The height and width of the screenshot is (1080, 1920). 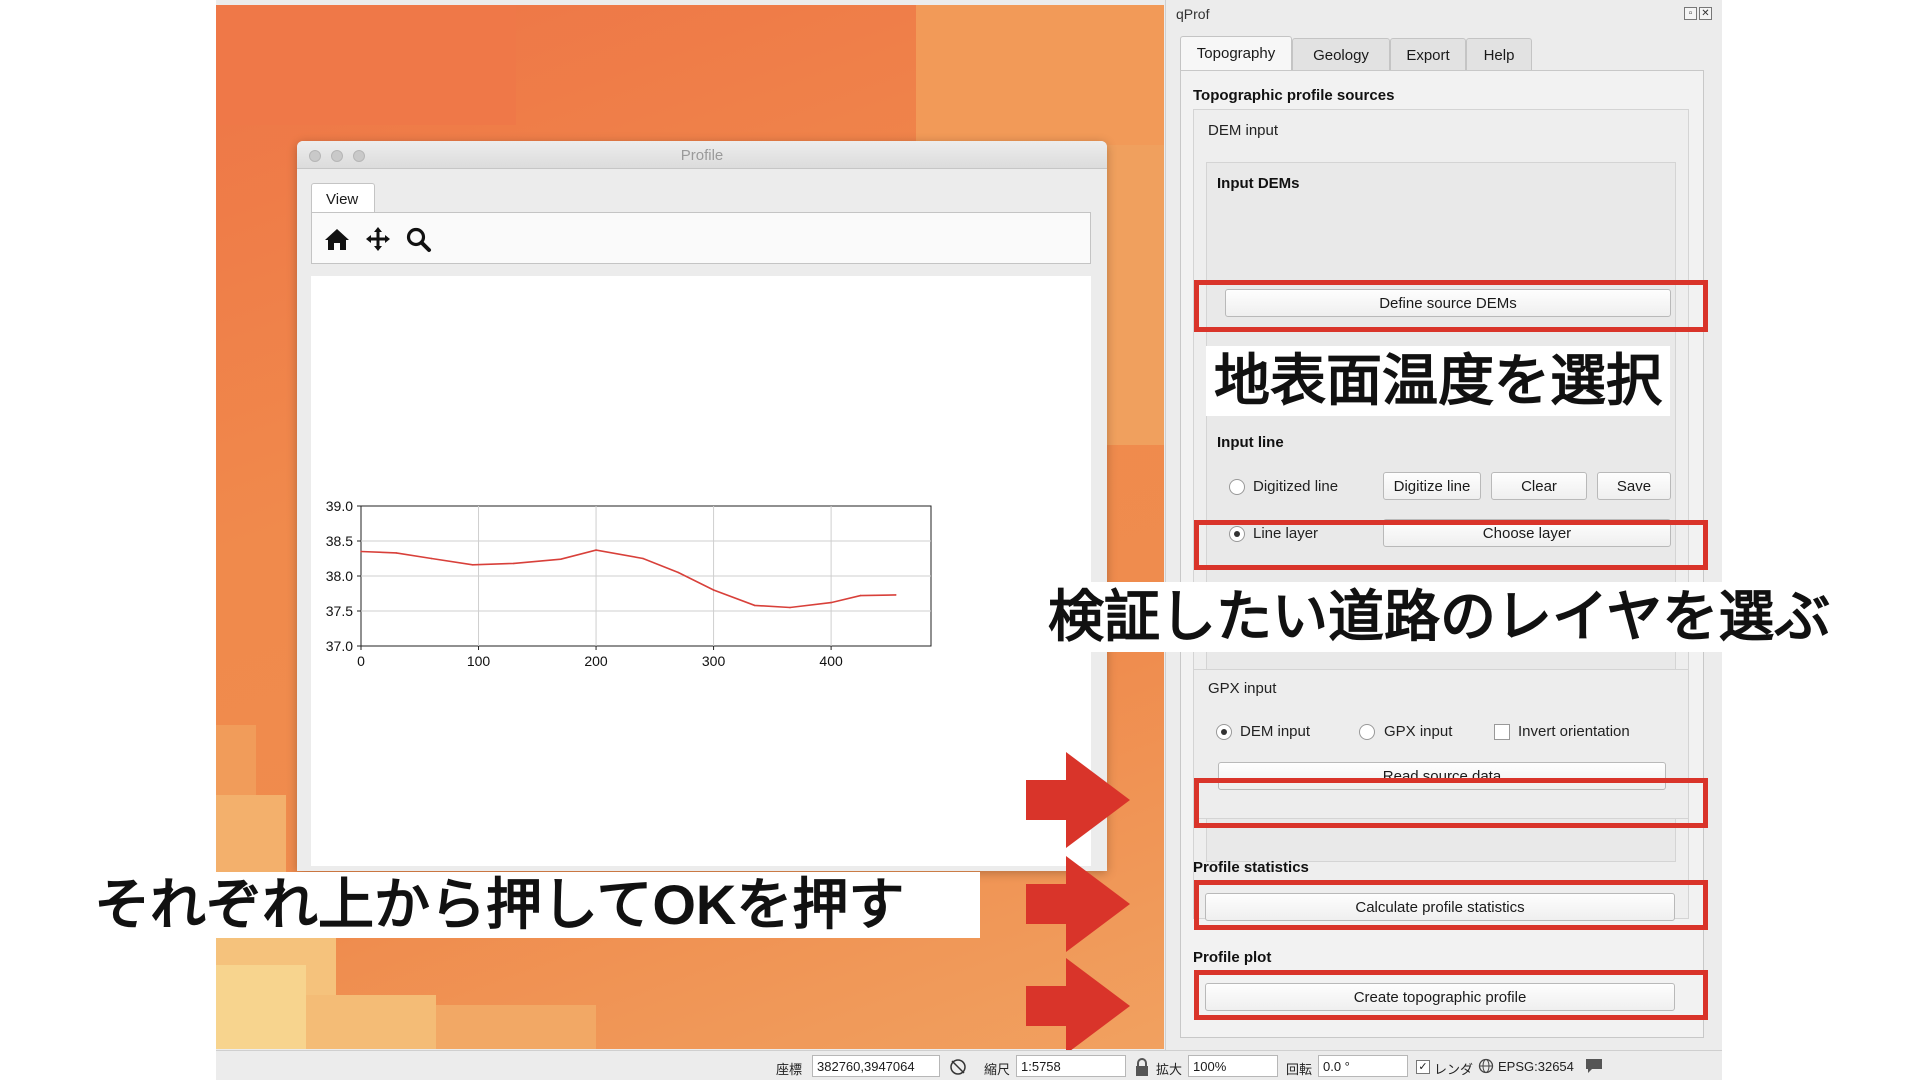 What do you see at coordinates (337, 239) in the screenshot?
I see `home-icon` at bounding box center [337, 239].